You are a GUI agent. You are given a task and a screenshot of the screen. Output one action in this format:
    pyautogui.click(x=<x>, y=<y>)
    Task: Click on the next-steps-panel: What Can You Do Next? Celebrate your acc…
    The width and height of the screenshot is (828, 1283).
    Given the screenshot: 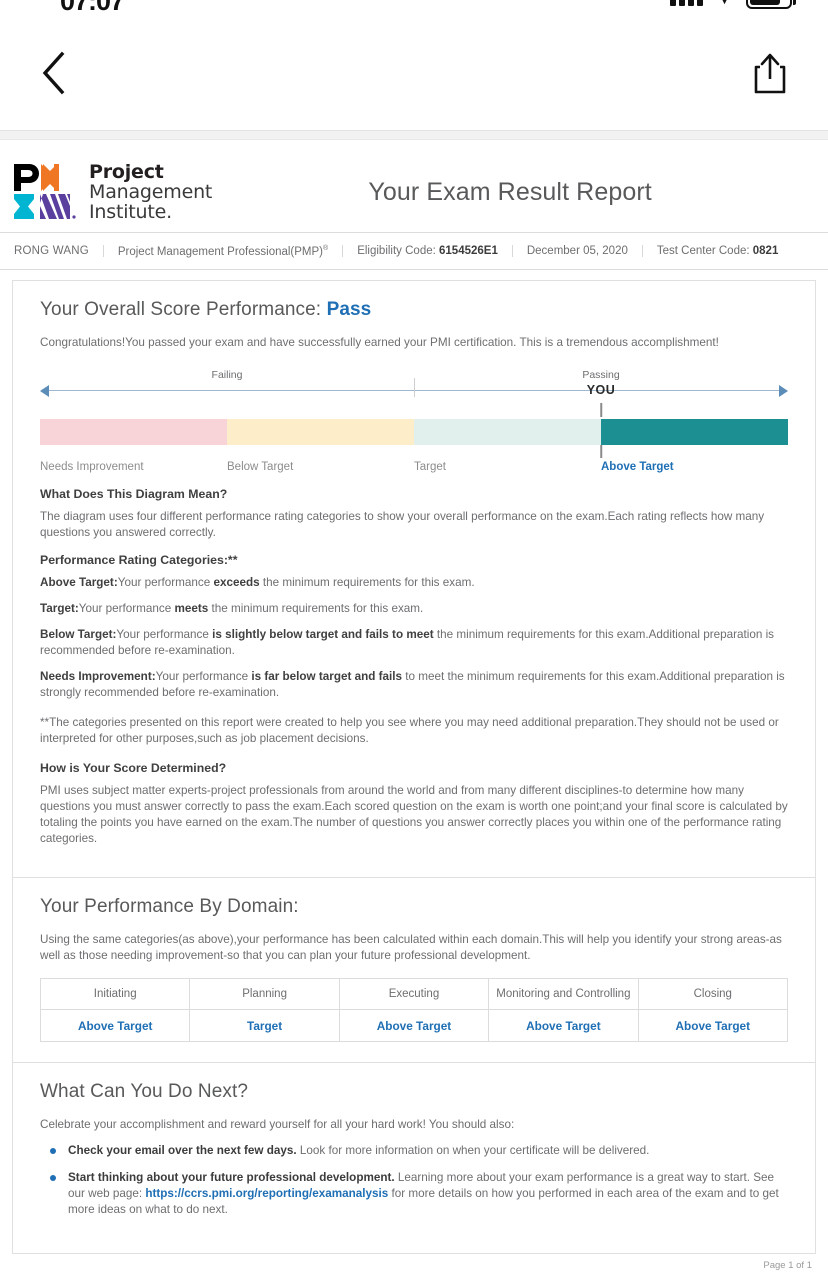 What is the action you would take?
    pyautogui.click(x=414, y=1158)
    